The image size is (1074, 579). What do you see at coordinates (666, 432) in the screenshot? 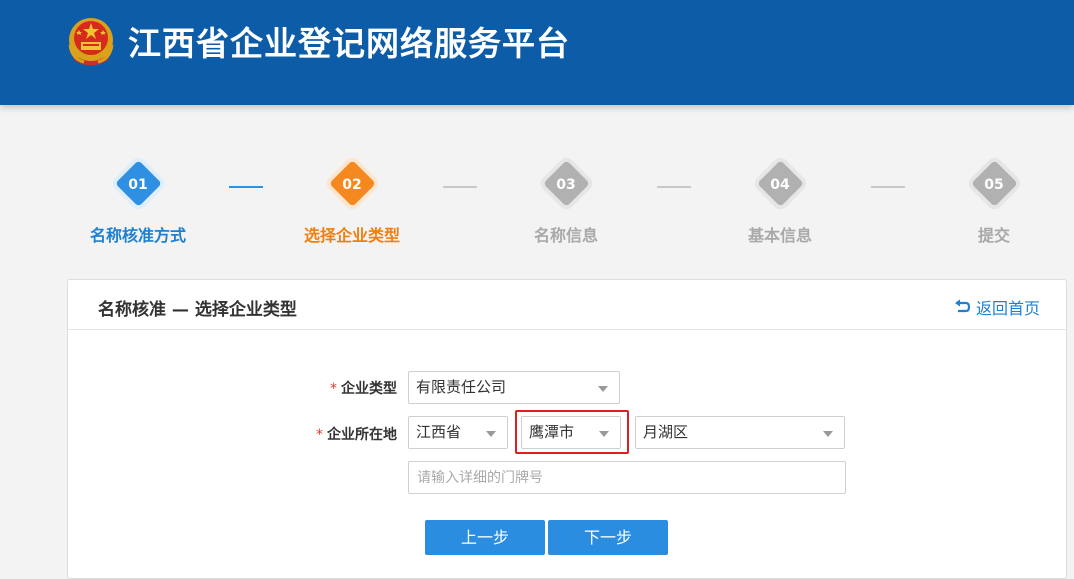
I see `district-value: 月湖区` at bounding box center [666, 432].